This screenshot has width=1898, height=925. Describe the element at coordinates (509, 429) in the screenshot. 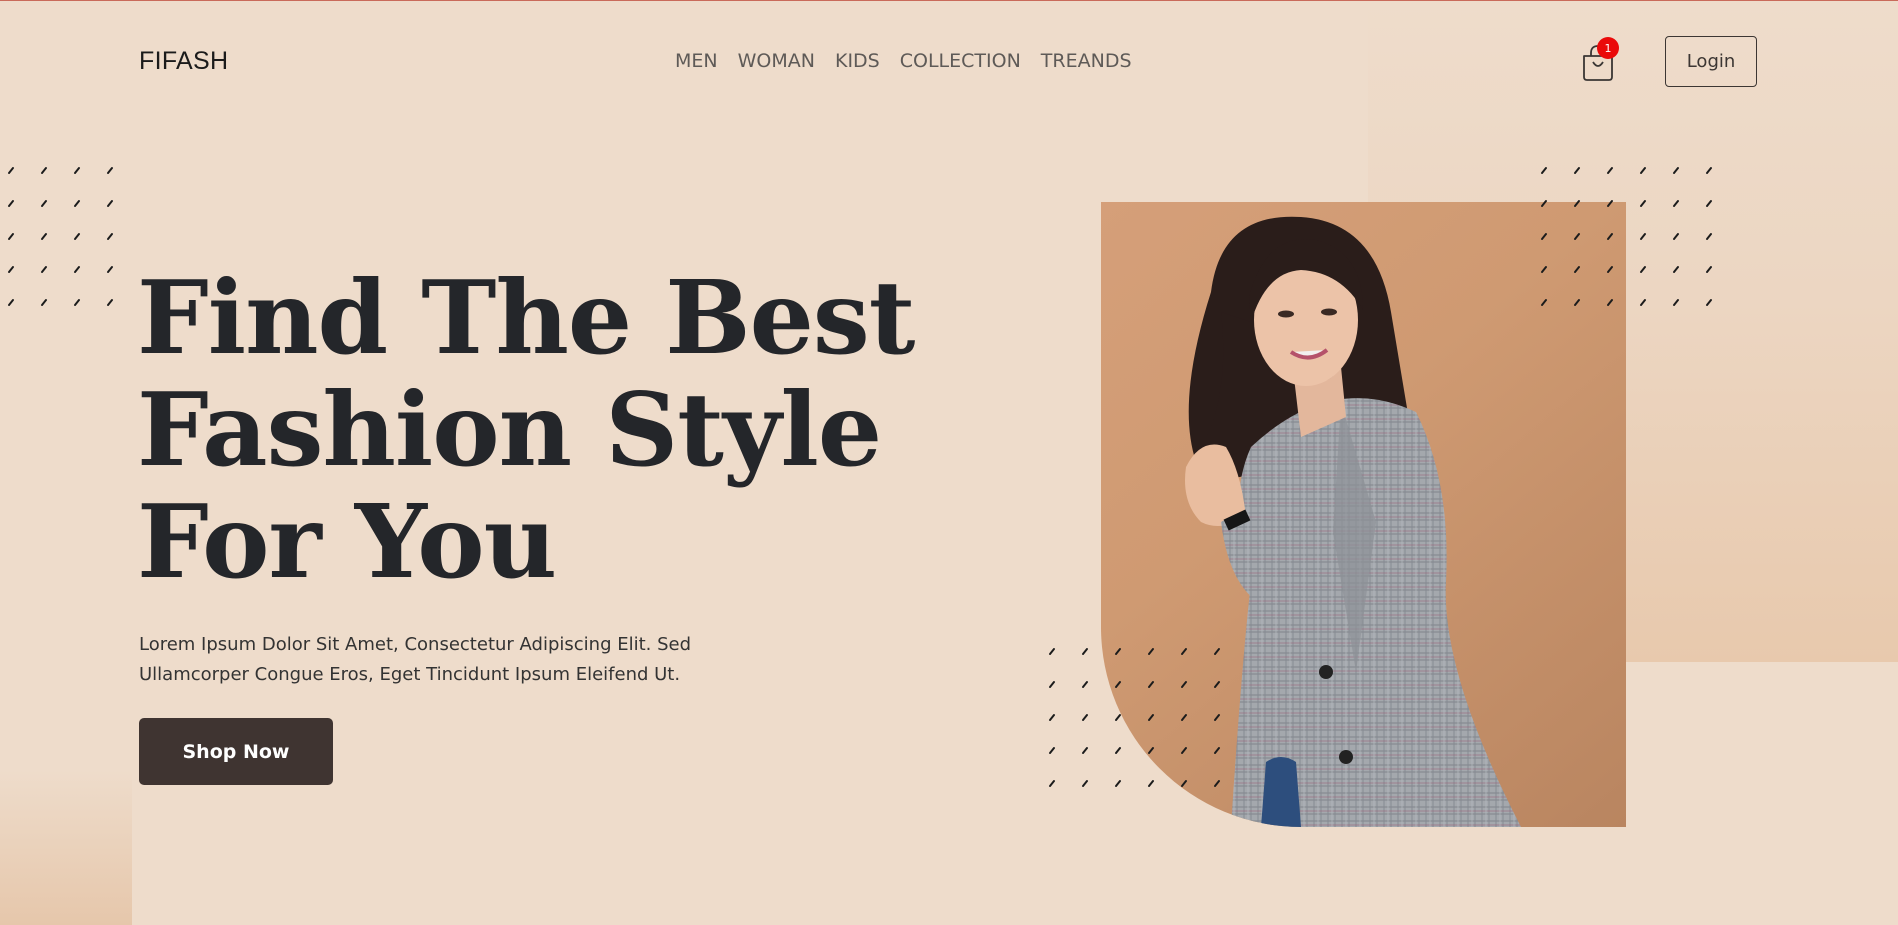

I see `hero-headline-line: Fashion Style` at that location.